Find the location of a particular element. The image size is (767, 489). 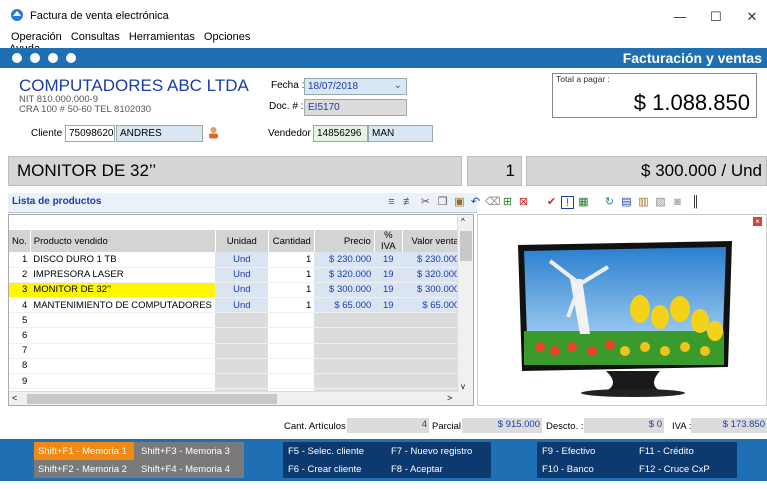

maximize-button: ☐ is located at coordinates (716, 17).